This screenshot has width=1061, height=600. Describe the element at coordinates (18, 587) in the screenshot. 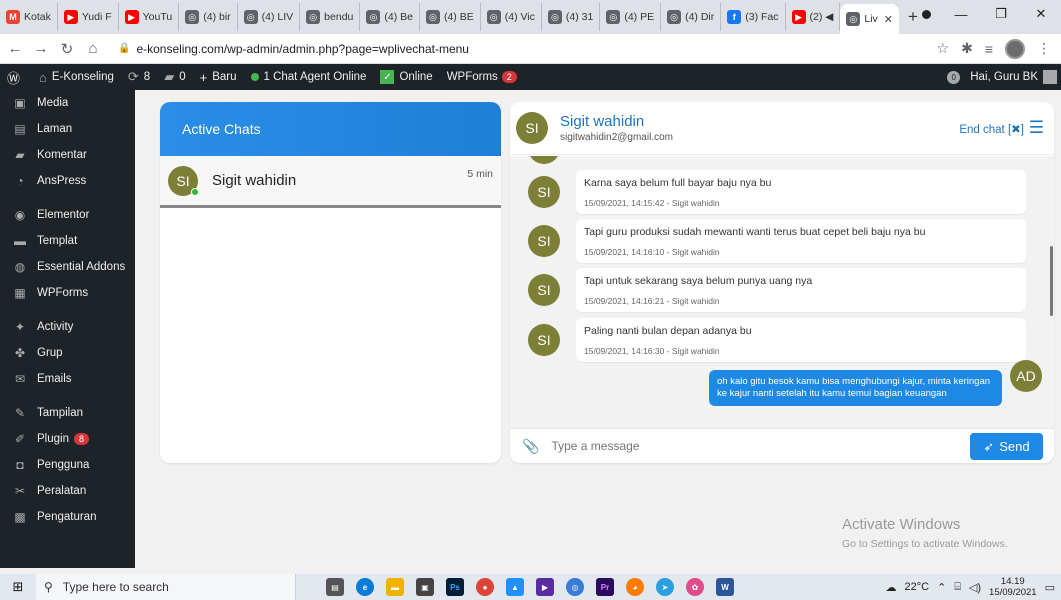

I see `windows-start-icon: ⊞` at that location.